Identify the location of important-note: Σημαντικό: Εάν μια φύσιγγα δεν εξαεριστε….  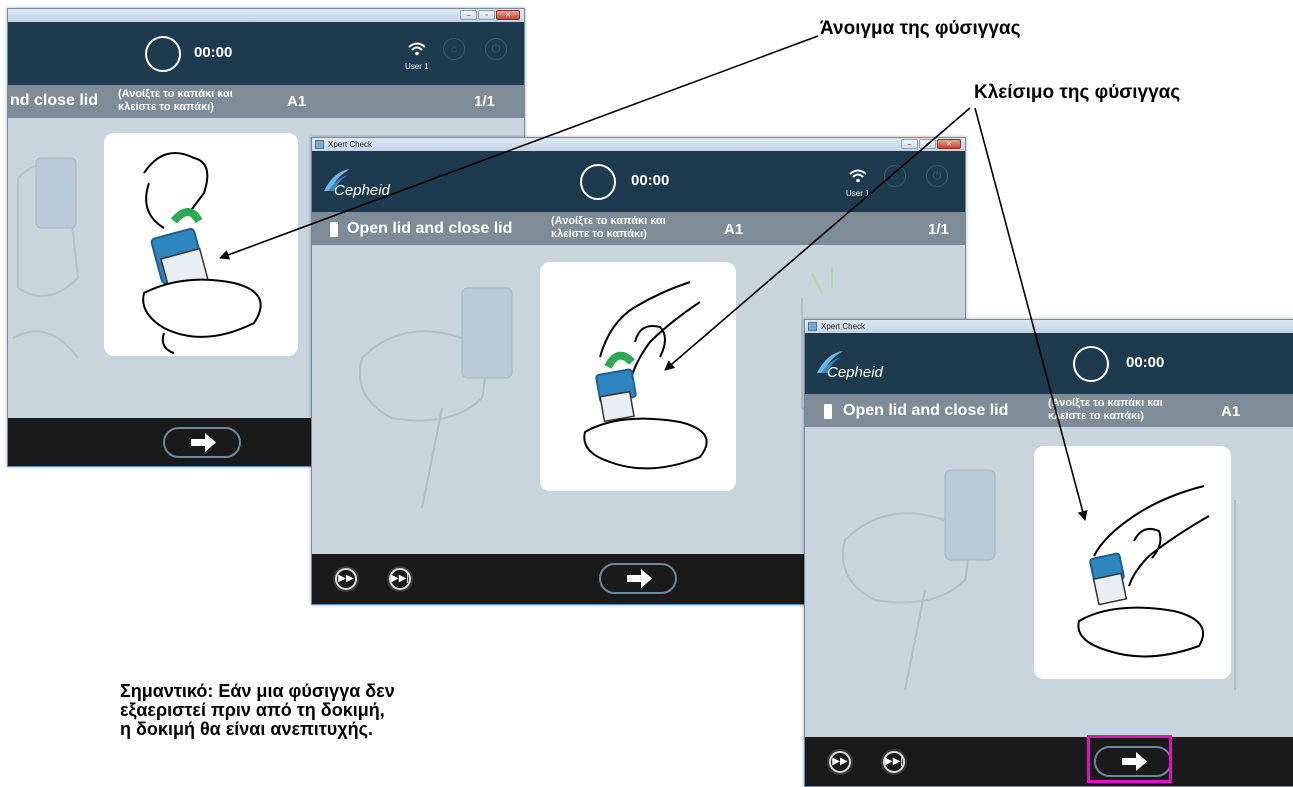
(257, 710).